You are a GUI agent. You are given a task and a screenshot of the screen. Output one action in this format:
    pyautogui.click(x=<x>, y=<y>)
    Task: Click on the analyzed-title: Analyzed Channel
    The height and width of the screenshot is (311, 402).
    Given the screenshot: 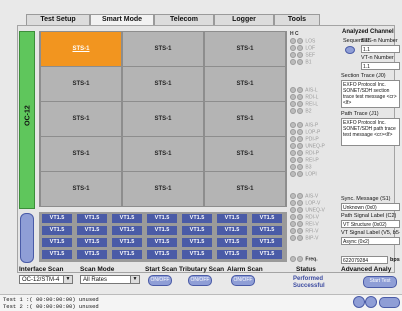 What is the action you would take?
    pyautogui.click(x=368, y=32)
    